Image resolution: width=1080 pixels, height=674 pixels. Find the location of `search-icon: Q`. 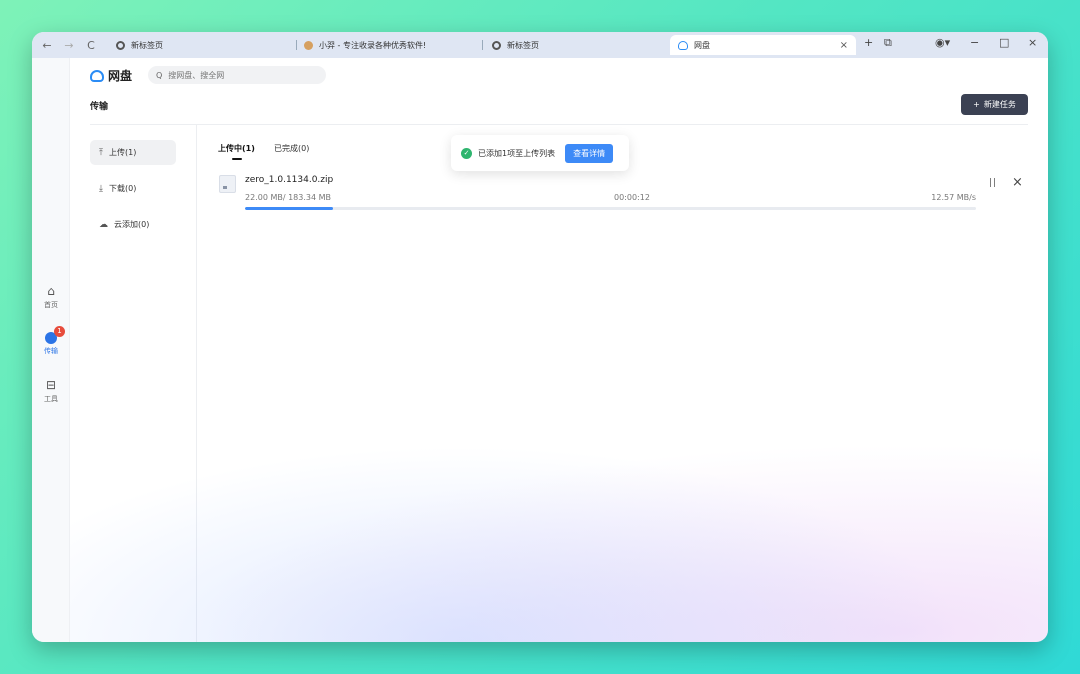

search-icon: Q is located at coordinates (159, 75).